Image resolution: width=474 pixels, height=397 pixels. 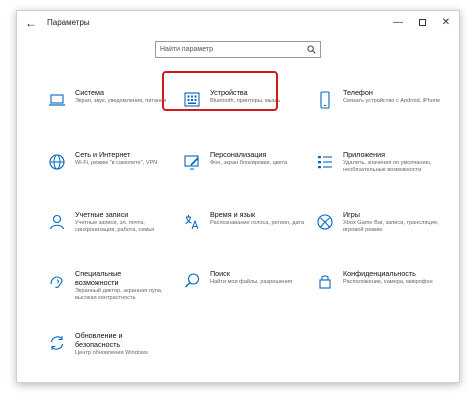 What do you see at coordinates (102, 214) in the screenshot?
I see `tile-title: Учетные записи` at bounding box center [102, 214].